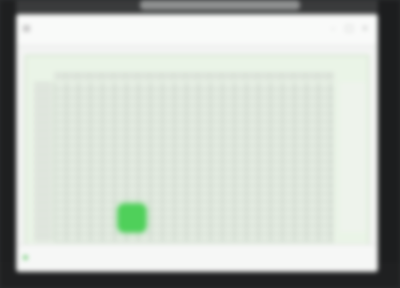 Image resolution: width=400 pixels, height=288 pixels. Describe the element at coordinates (333, 29) in the screenshot. I see `minimize-icon: –` at that location.